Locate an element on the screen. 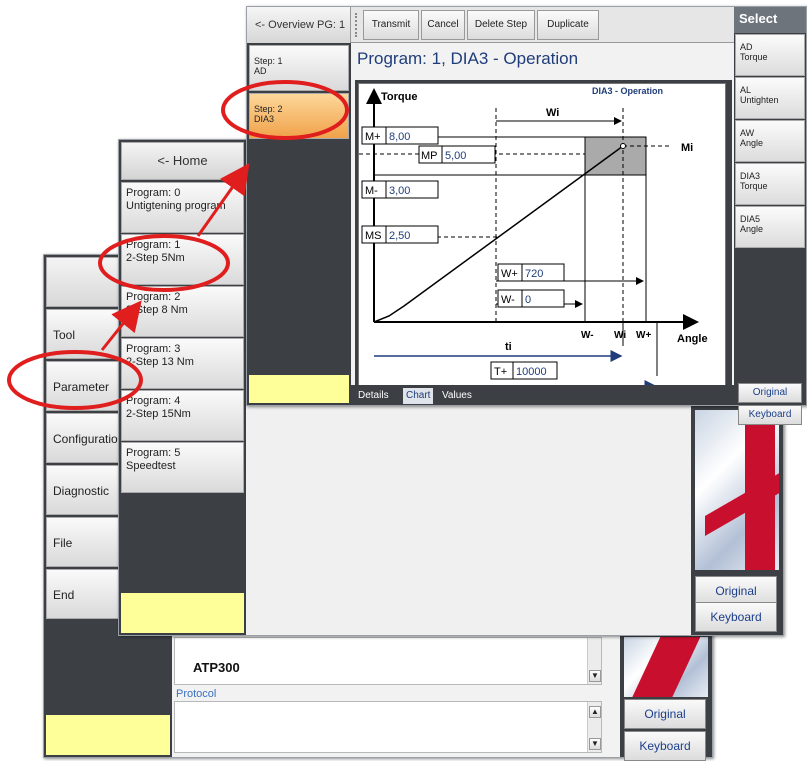 The height and width of the screenshot is (761, 807). ms-param: MS 2,50 is located at coordinates (400, 234).